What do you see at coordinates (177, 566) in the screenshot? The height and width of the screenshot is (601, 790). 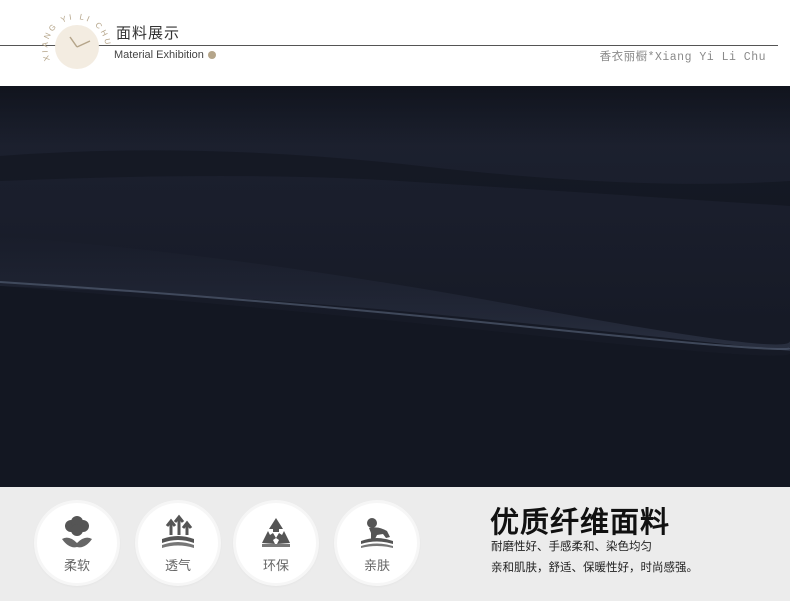 I see `feature-label: 透气` at bounding box center [177, 566].